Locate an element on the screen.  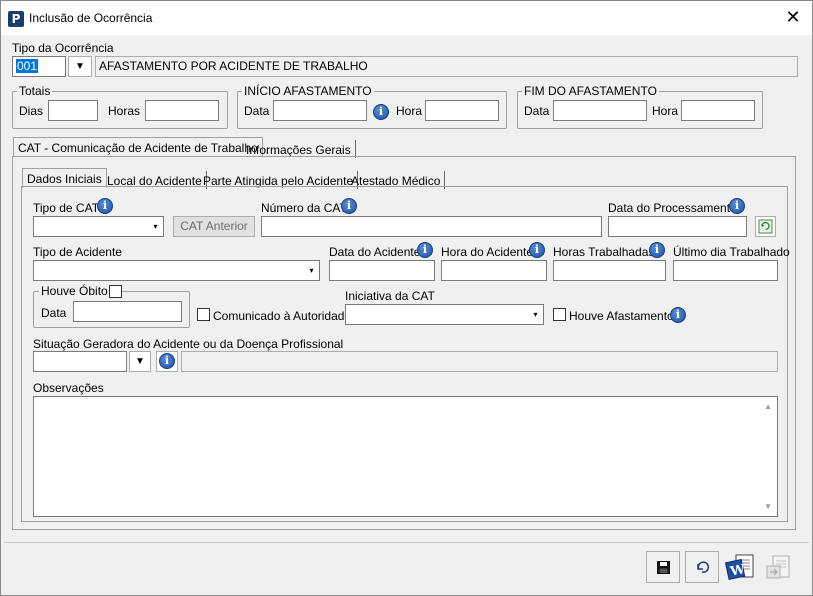
fim-hora-label: Hora is located at coordinates (665, 111).